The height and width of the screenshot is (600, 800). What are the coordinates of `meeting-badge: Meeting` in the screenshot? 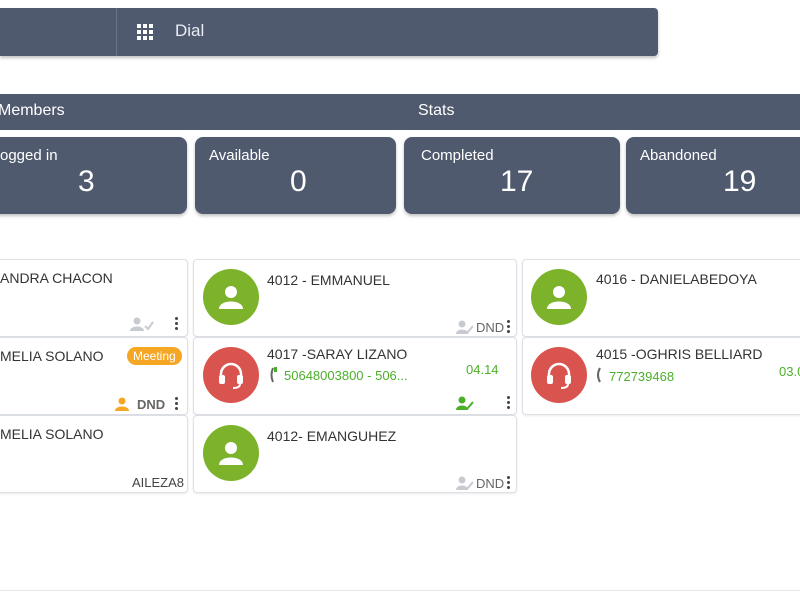 It's located at (154, 356).